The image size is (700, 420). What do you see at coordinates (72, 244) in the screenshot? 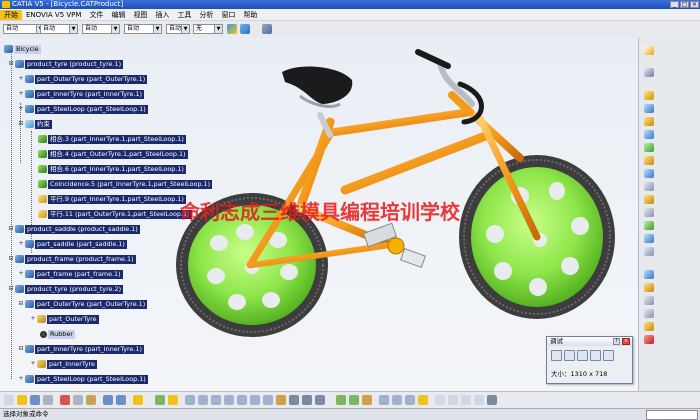
I see `tree-node-part-saddle: + part_saddle (part_saddle.1)` at bounding box center [72, 244].